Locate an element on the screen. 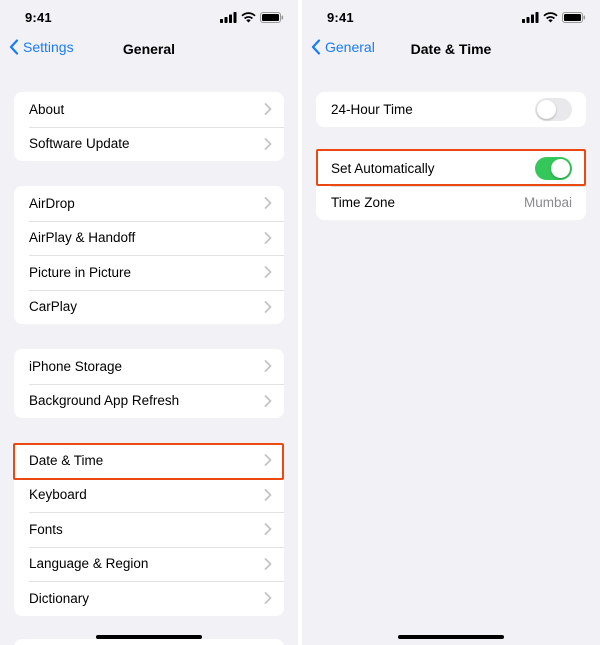  row-airdrop: AirDrop is located at coordinates (149, 203).